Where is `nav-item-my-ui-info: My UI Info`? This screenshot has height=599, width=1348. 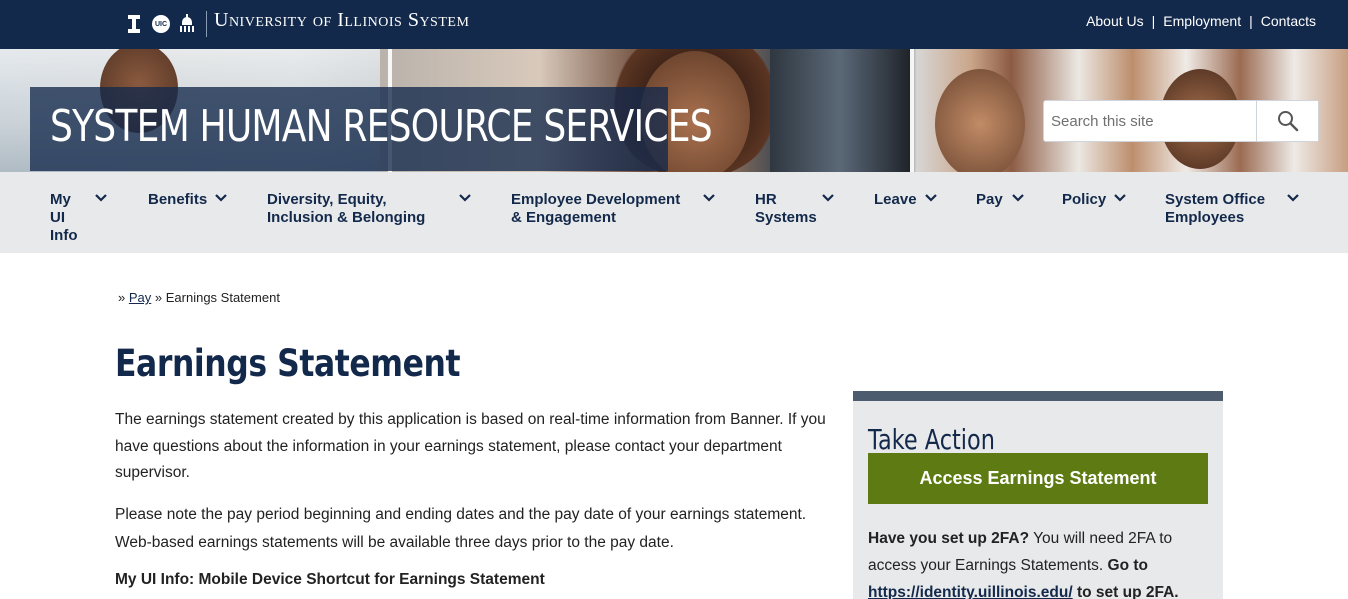
nav-item-my-ui-info: My UI Info is located at coordinates (79, 218).